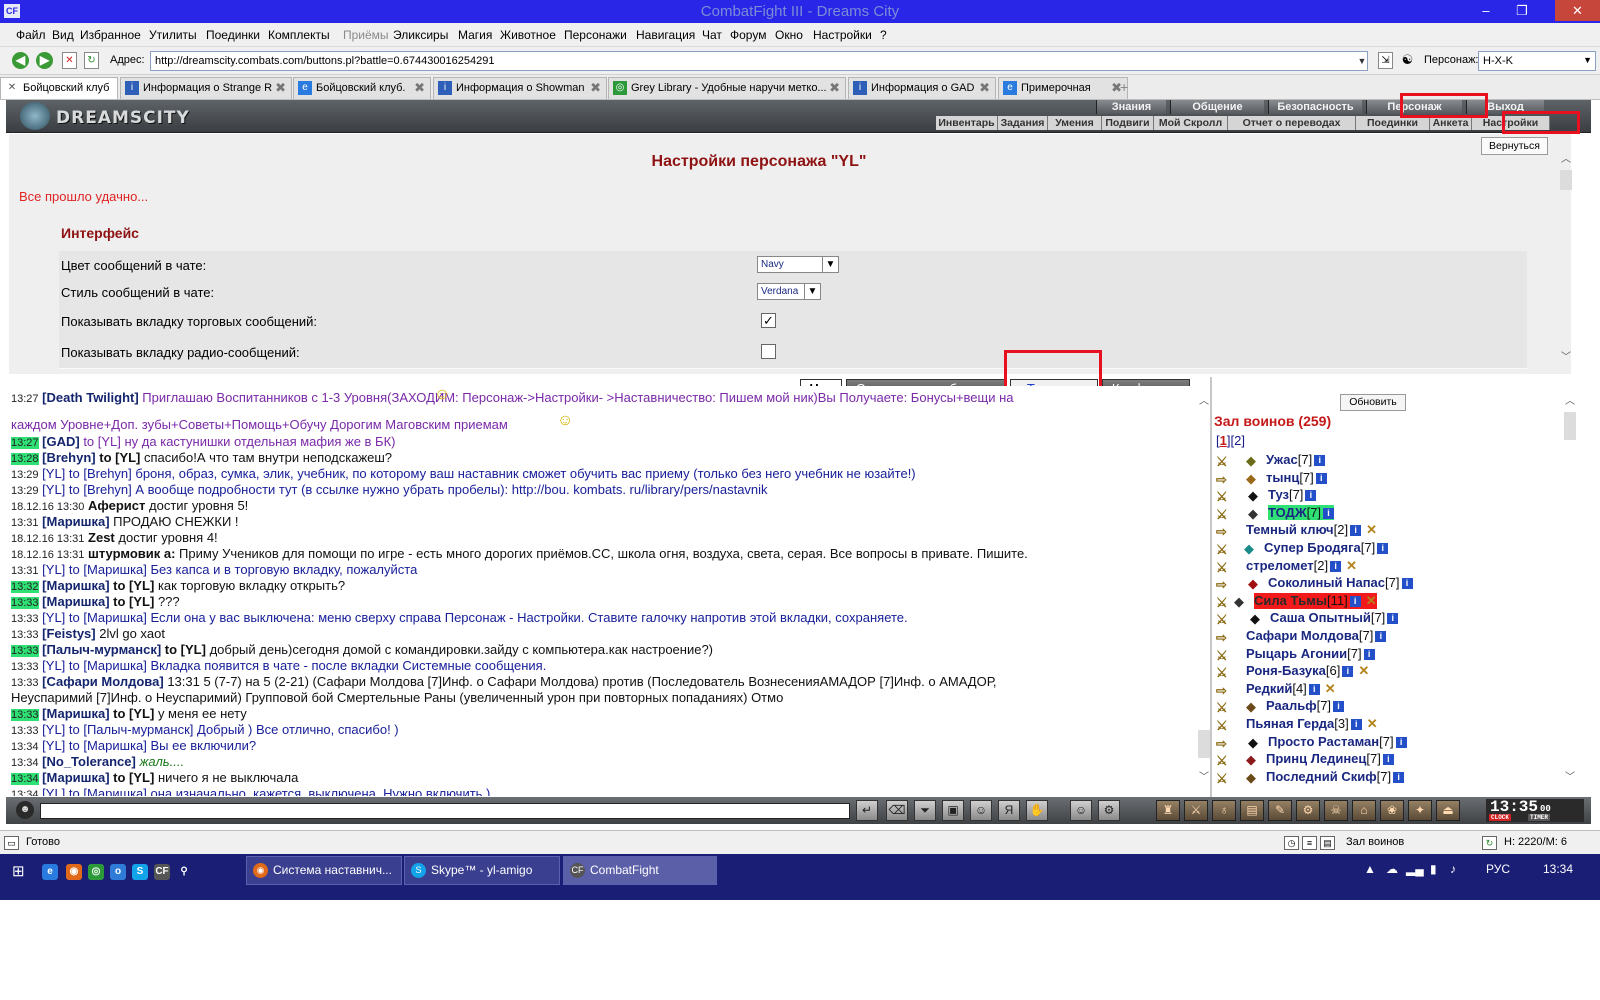 This screenshot has width=1600, height=1000. I want to click on menu-item: Утилиты, so click(173, 35).